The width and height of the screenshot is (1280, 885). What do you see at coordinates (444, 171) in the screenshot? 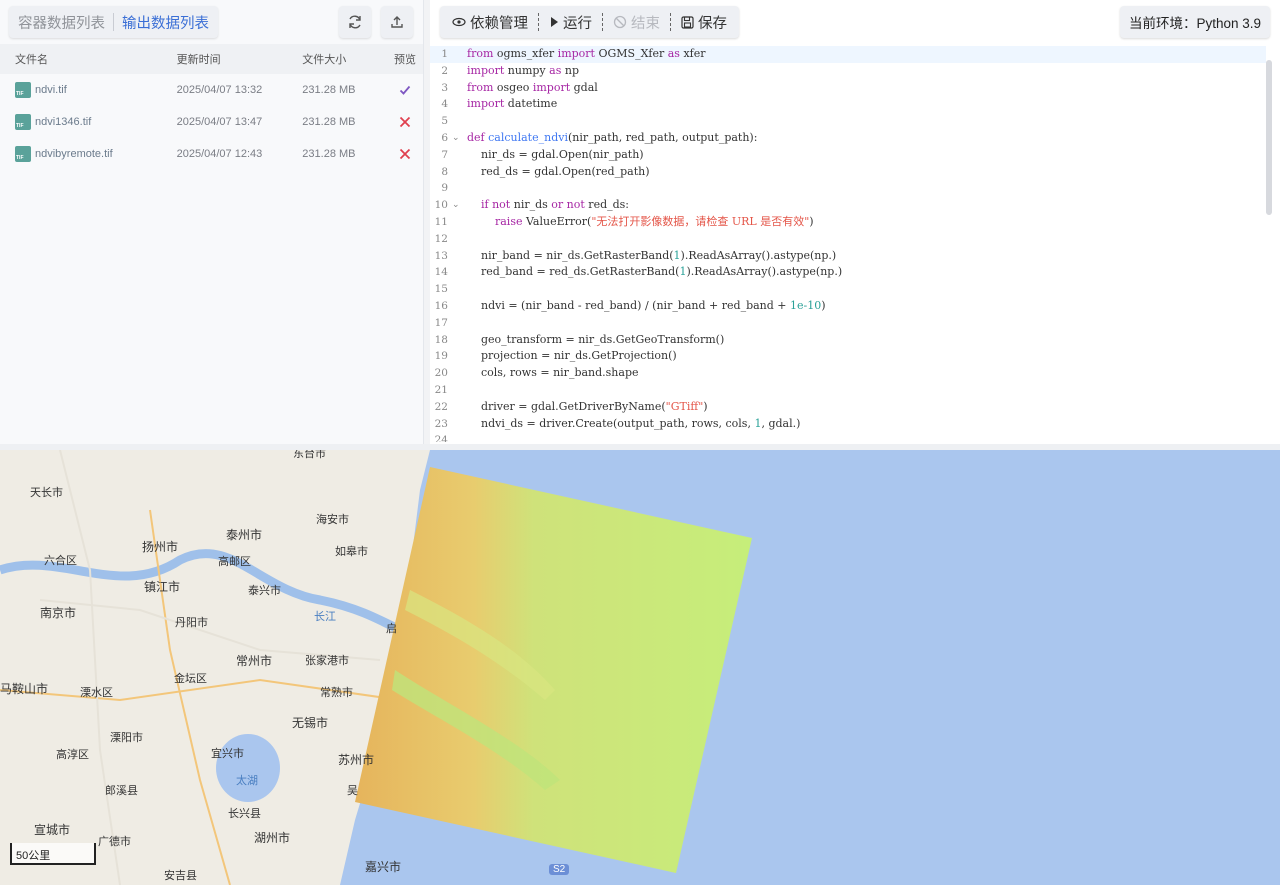
I see `line-number: 8` at bounding box center [444, 171].